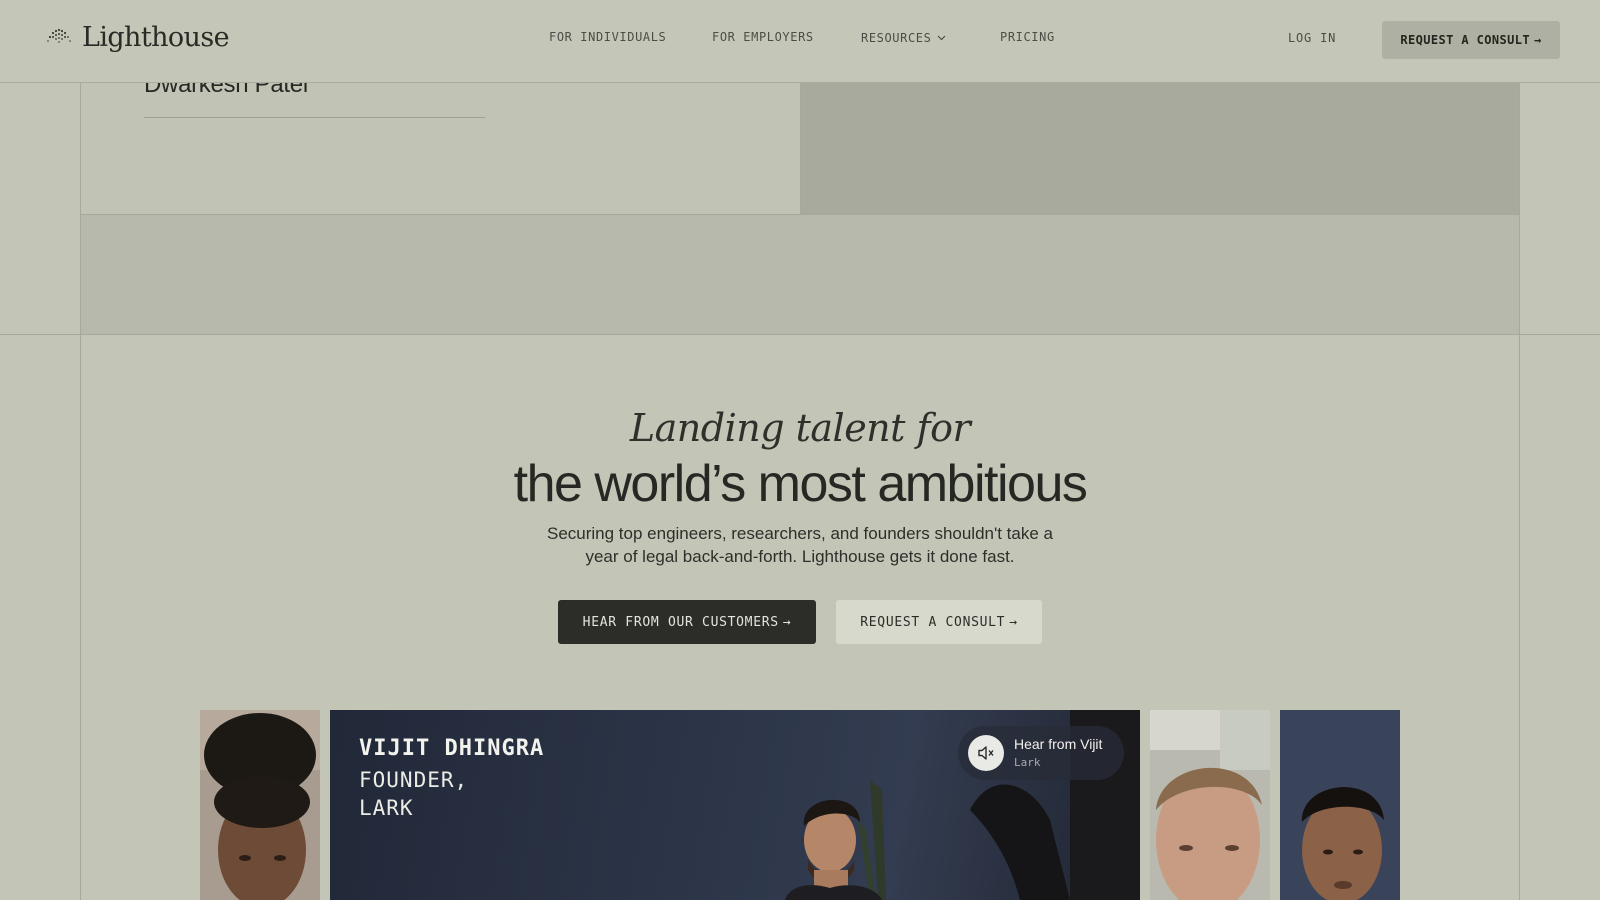  Describe the element at coordinates (414, 780) in the screenshot. I see `video-role-line: FOUNDER,` at that location.